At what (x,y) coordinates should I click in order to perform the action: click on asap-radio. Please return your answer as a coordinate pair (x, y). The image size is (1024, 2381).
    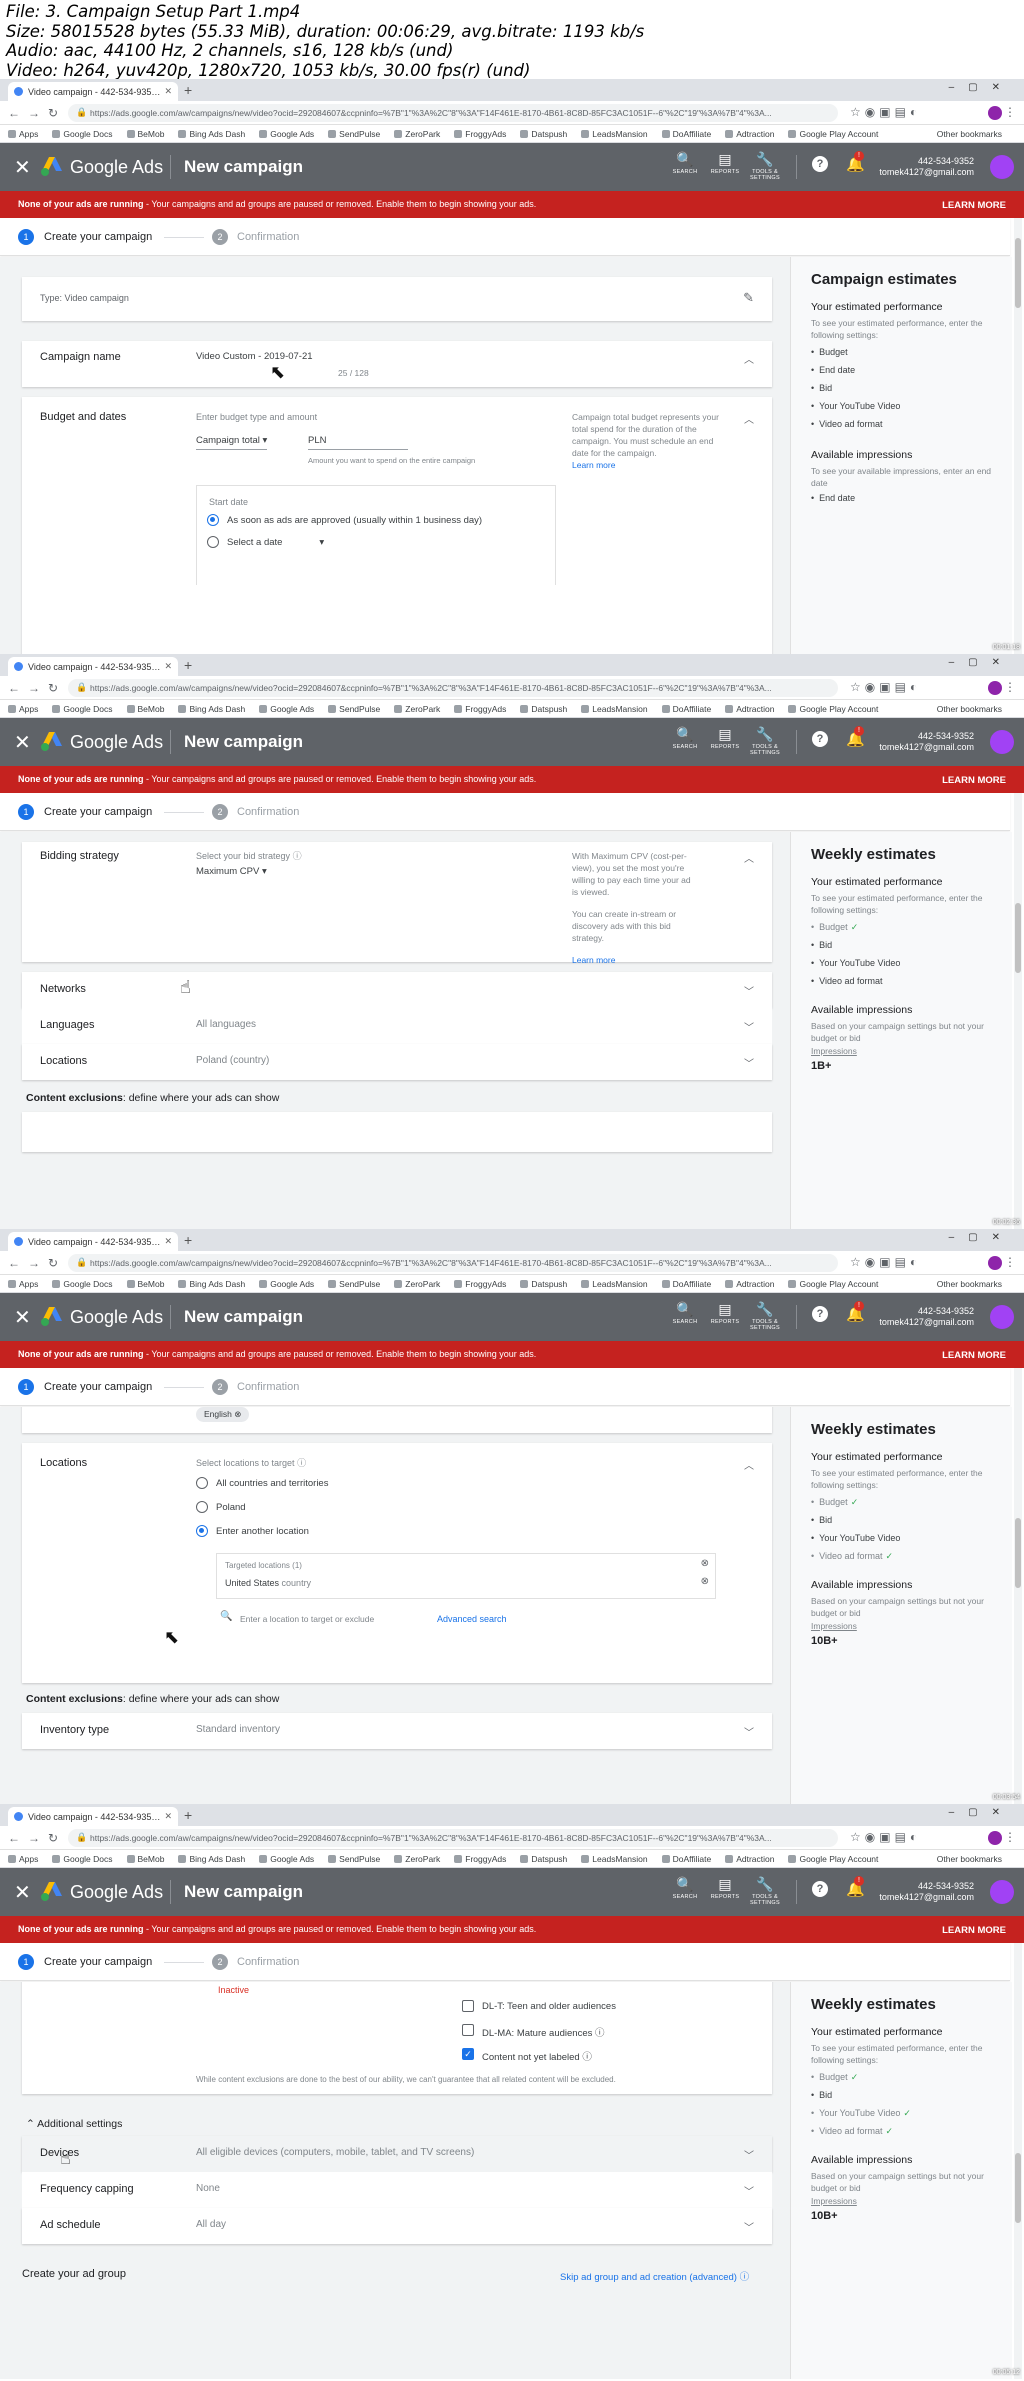
    Looking at the image, I should click on (213, 520).